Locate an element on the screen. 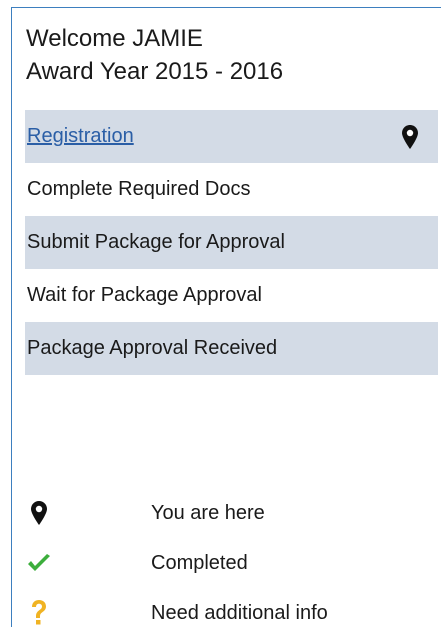  legend-label: Completed is located at coordinates (199, 562).